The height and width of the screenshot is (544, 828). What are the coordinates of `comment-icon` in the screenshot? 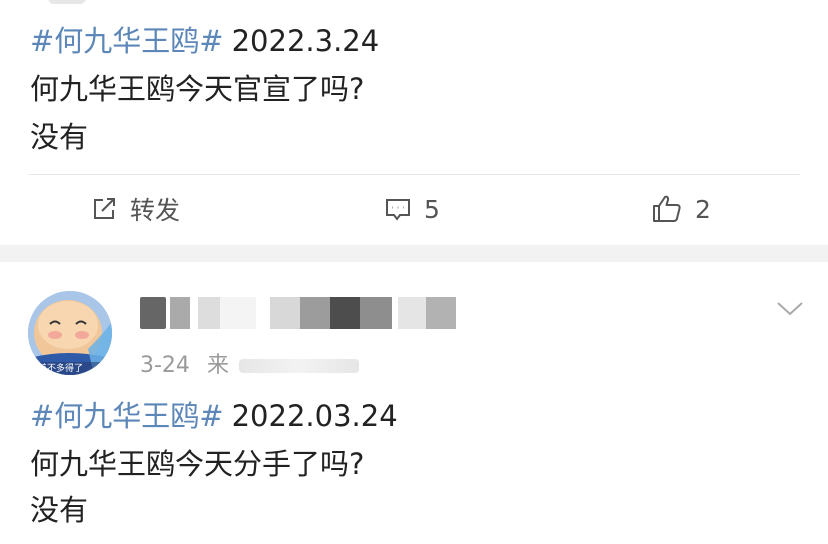 It's located at (398, 209).